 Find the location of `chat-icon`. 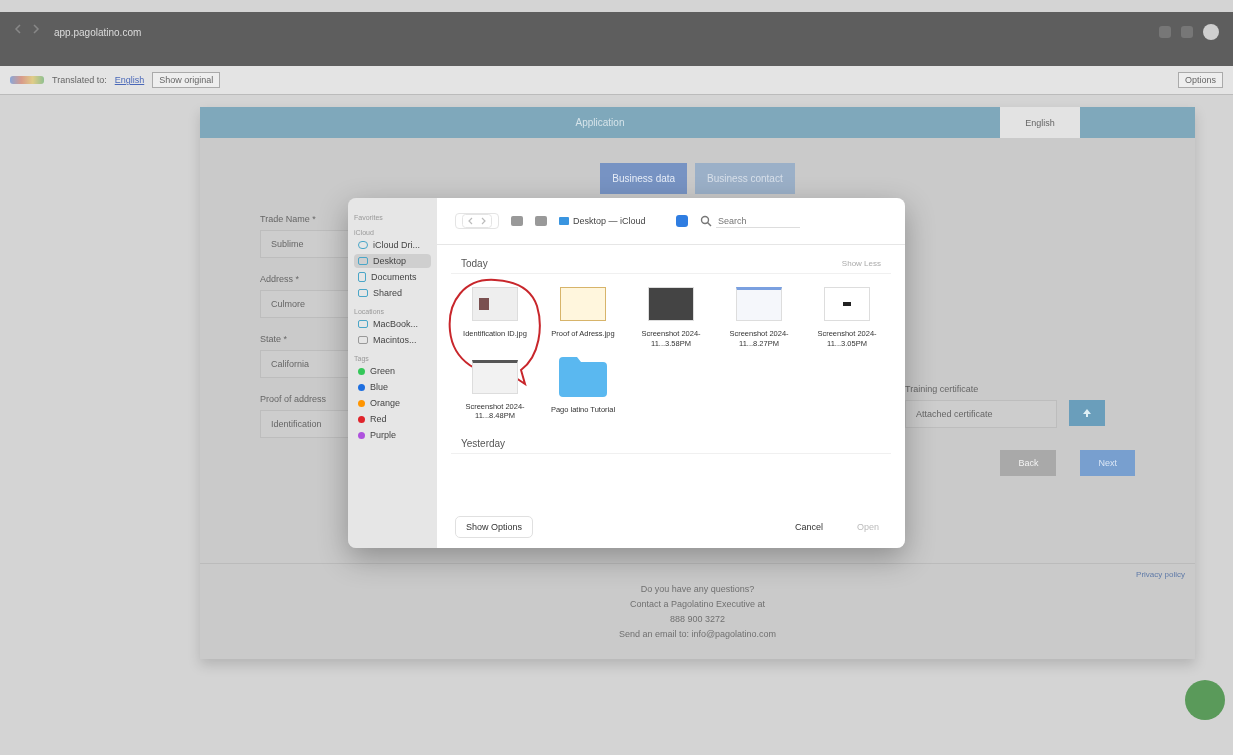

chat-icon is located at coordinates (1205, 700).